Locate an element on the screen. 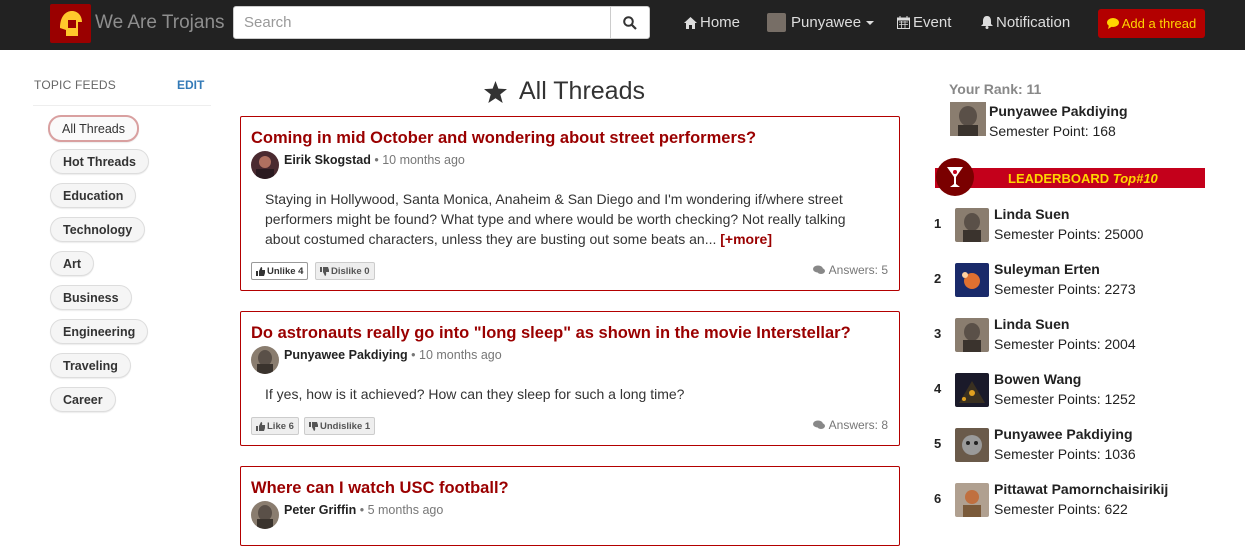 The image size is (1245, 546). star-icon is located at coordinates (495, 91).